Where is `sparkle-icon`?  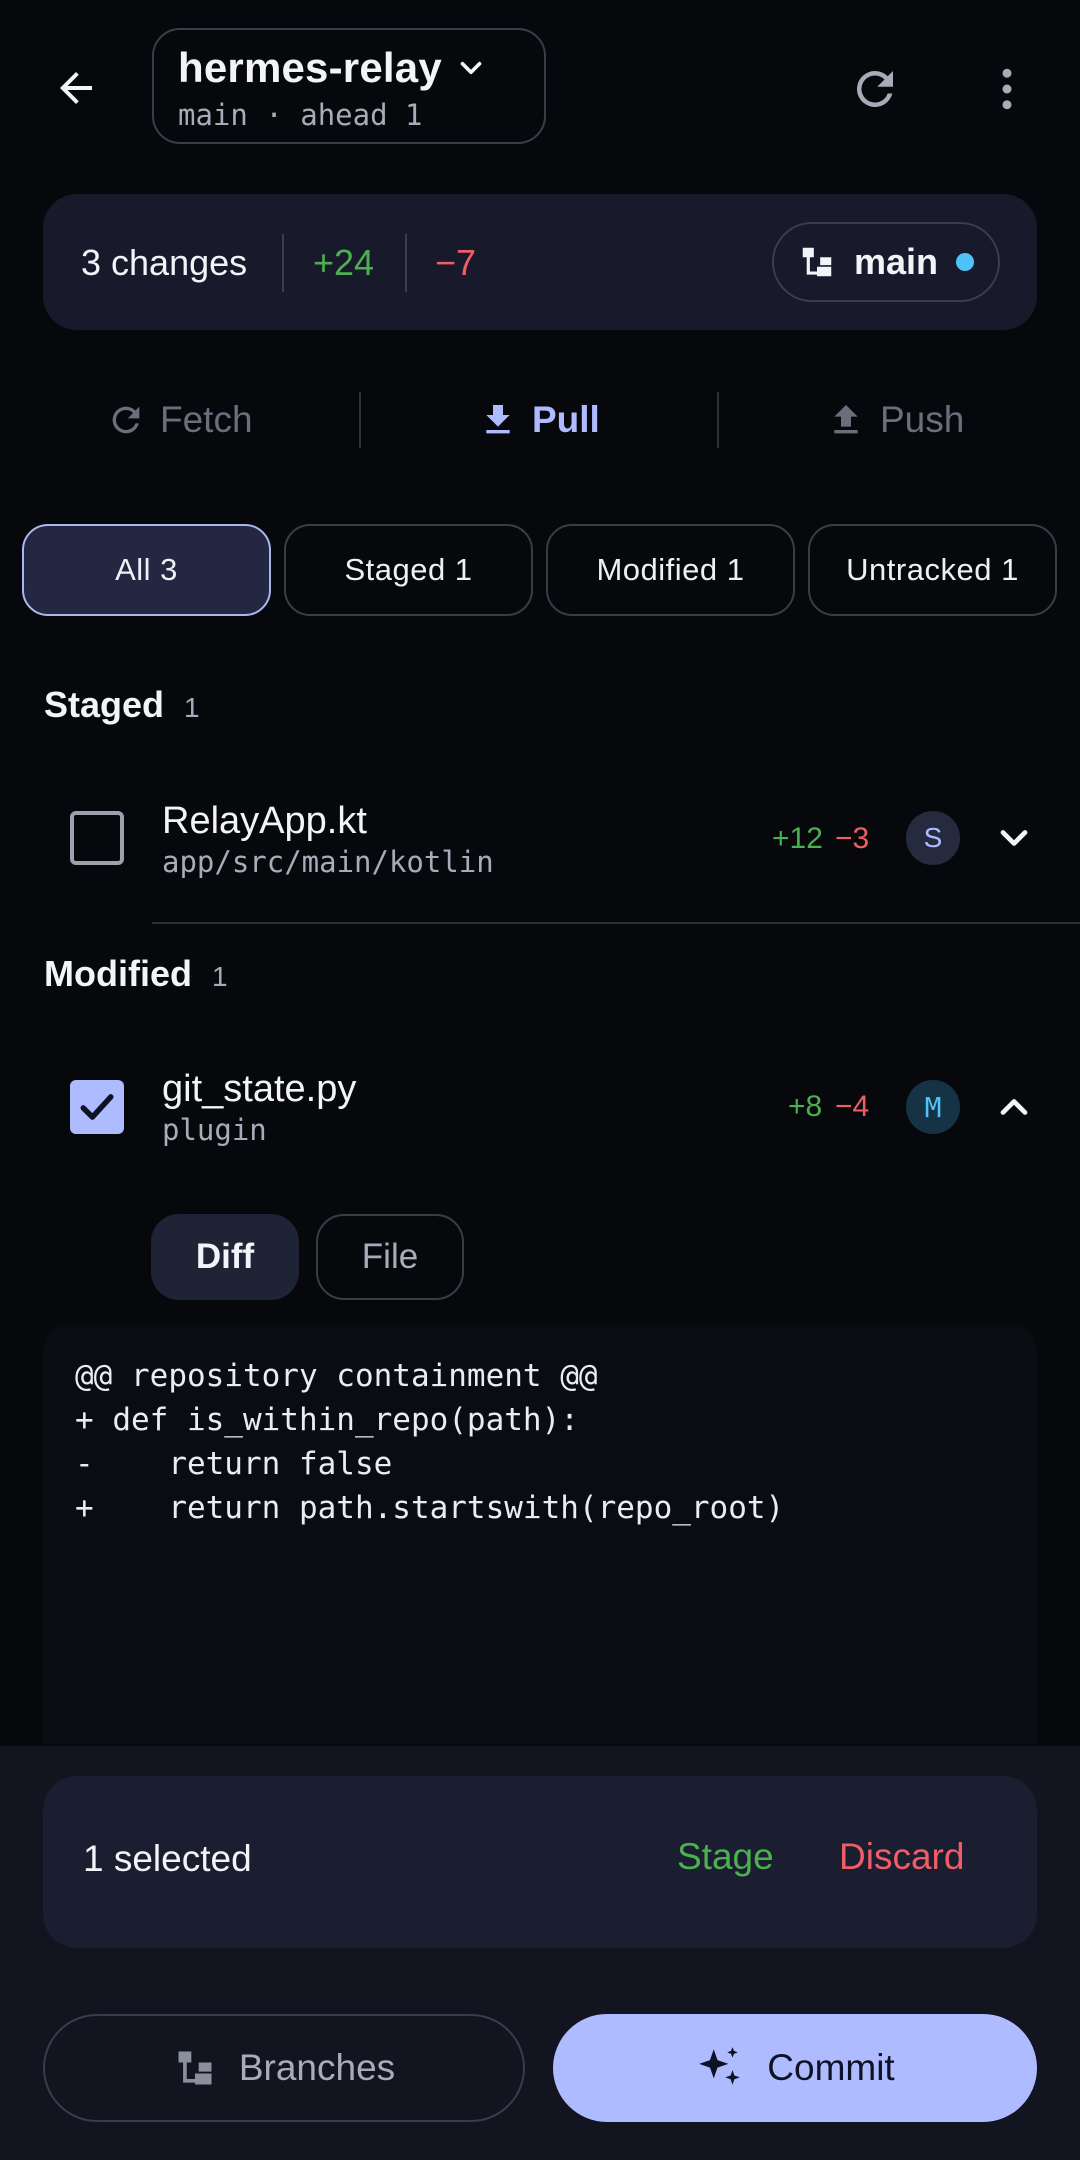
sparkle-icon is located at coordinates (720, 2066).